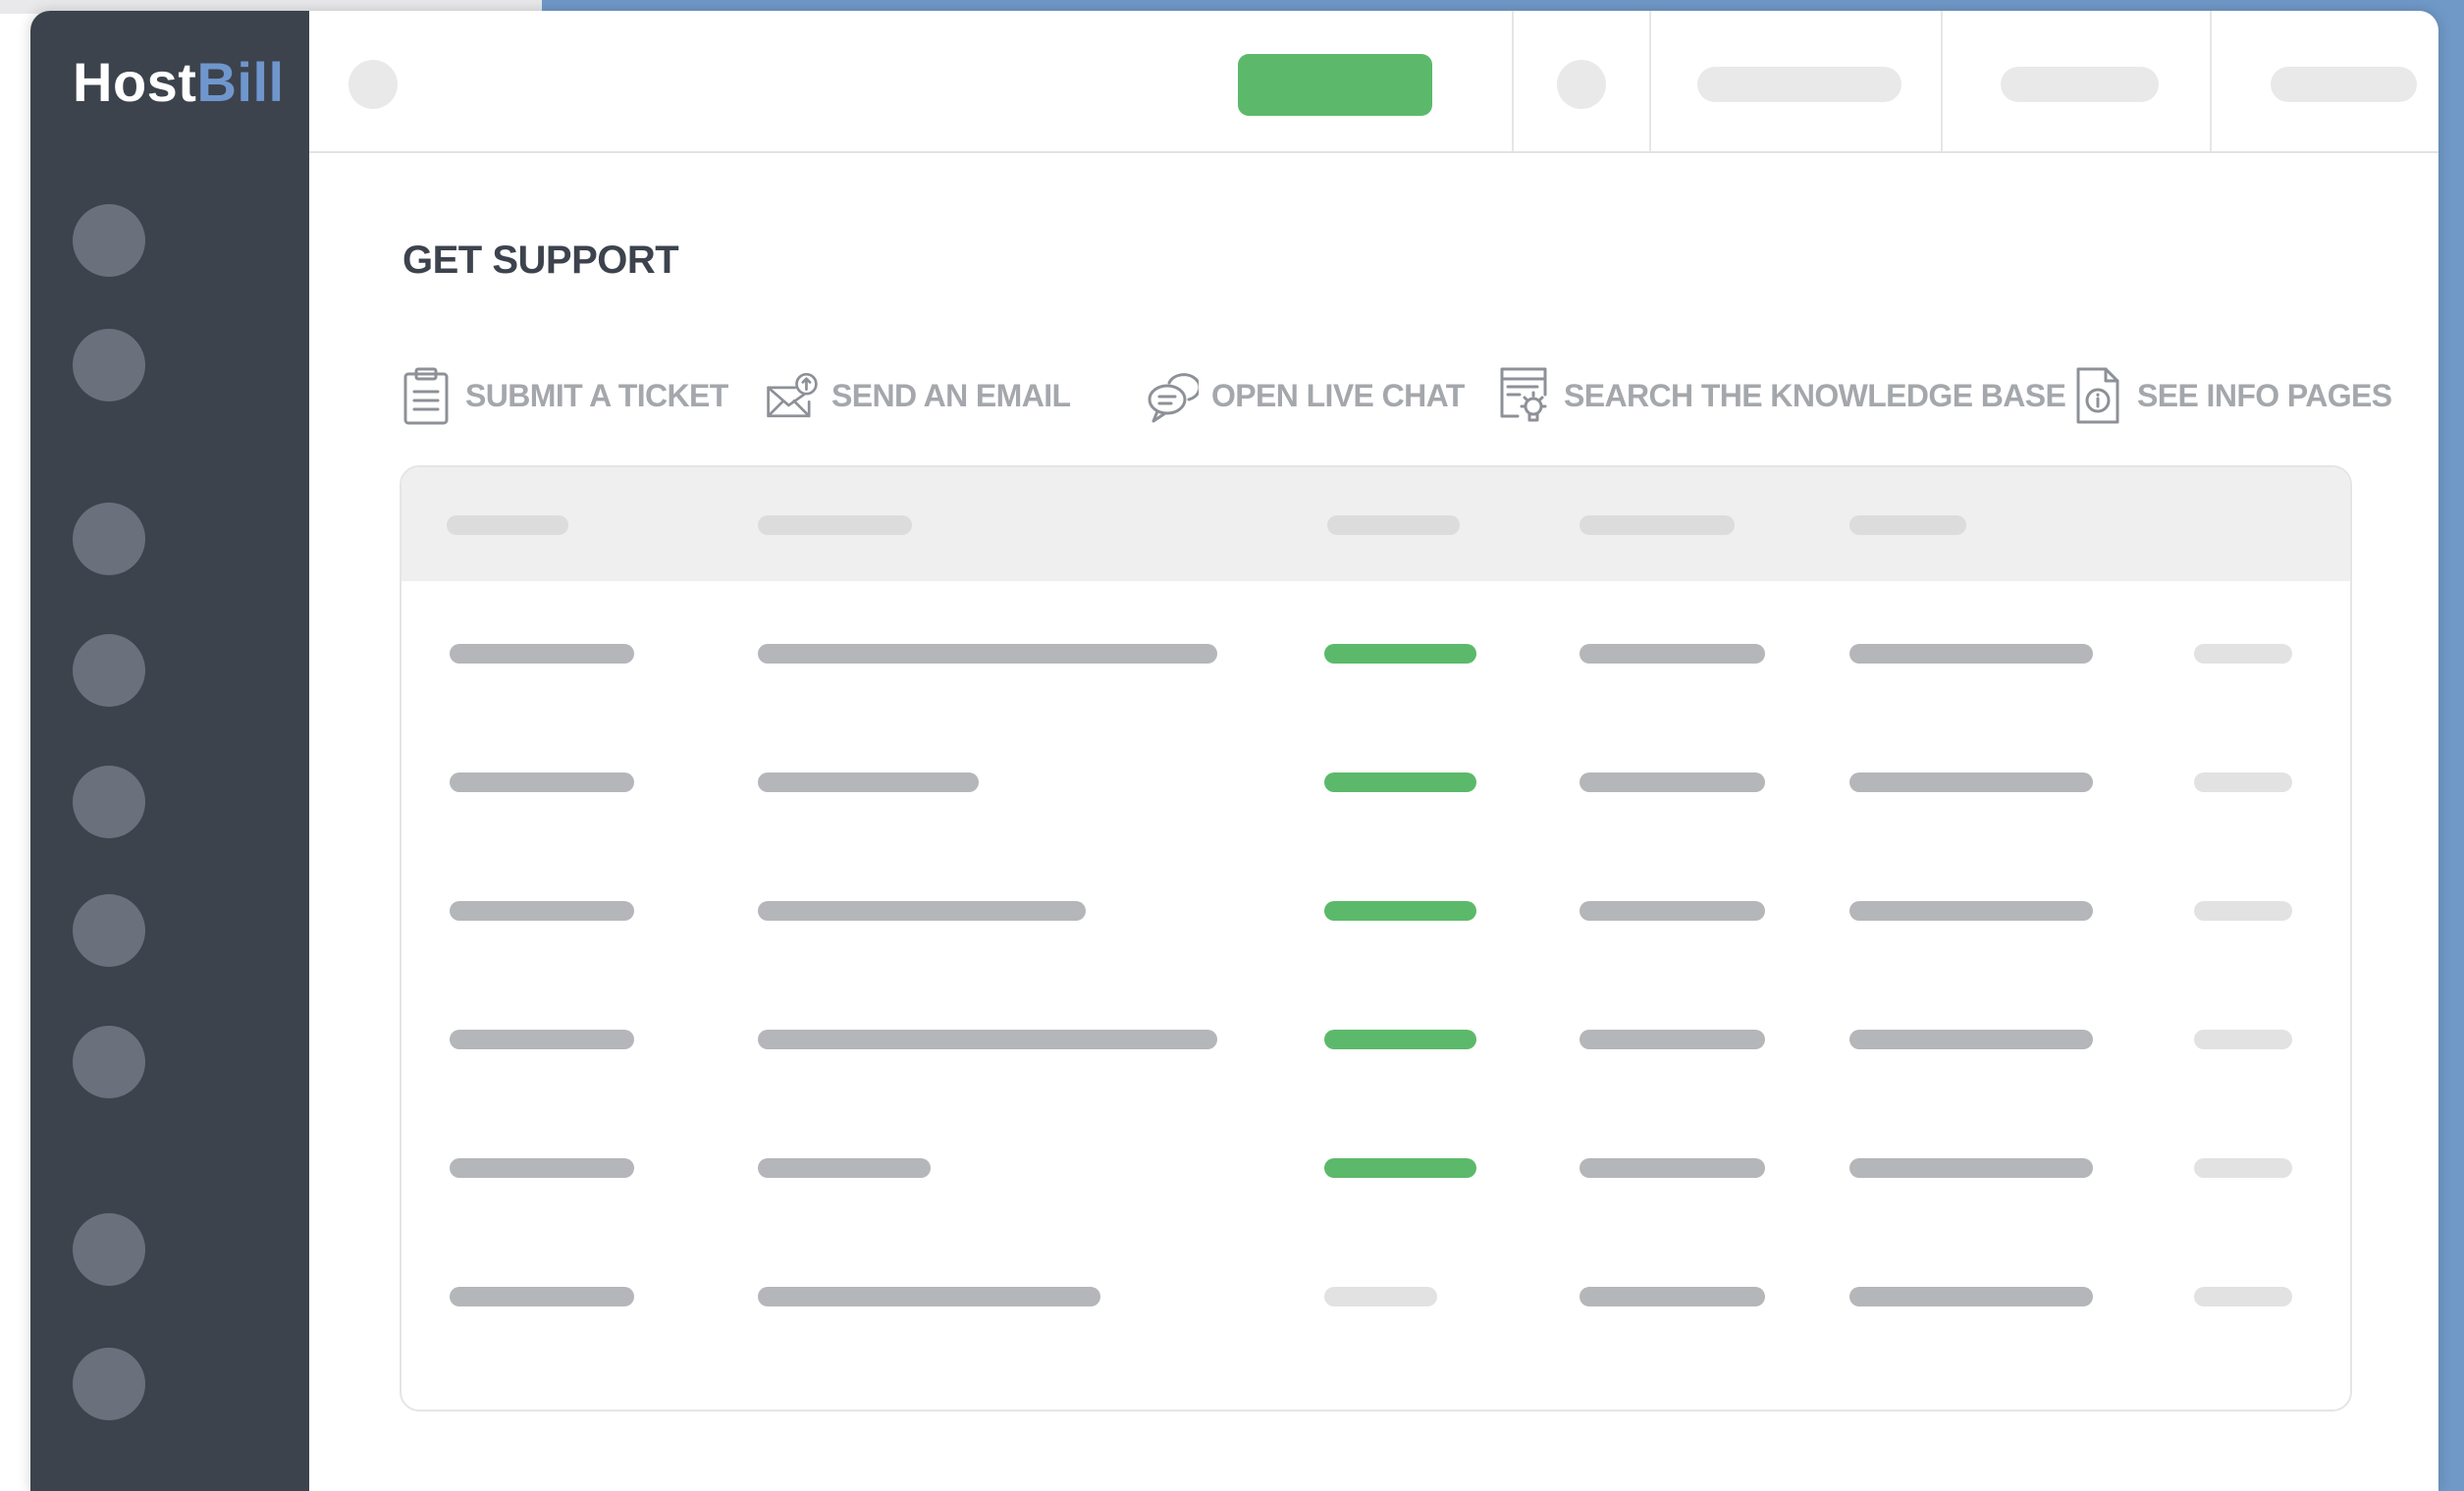 The image size is (2464, 1491). What do you see at coordinates (240, 82) in the screenshot?
I see `logo-accent: Bill` at bounding box center [240, 82].